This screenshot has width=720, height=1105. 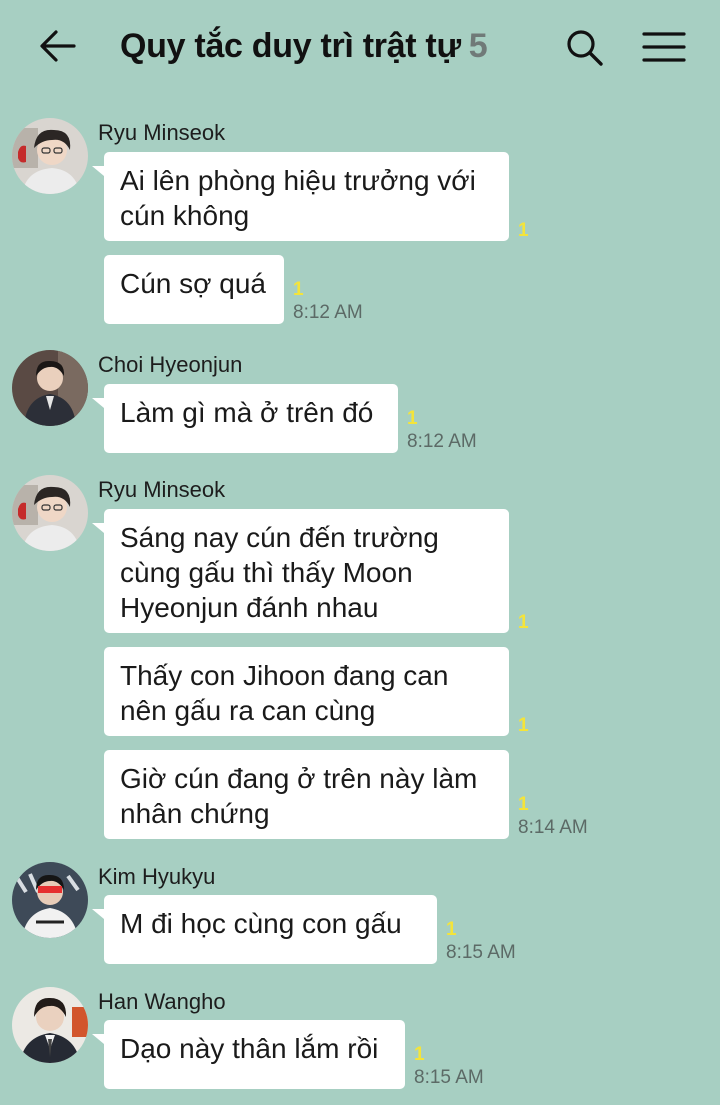 I want to click on chat-title: Quy tắc duy trì trật tự 5, so click(x=304, y=46).